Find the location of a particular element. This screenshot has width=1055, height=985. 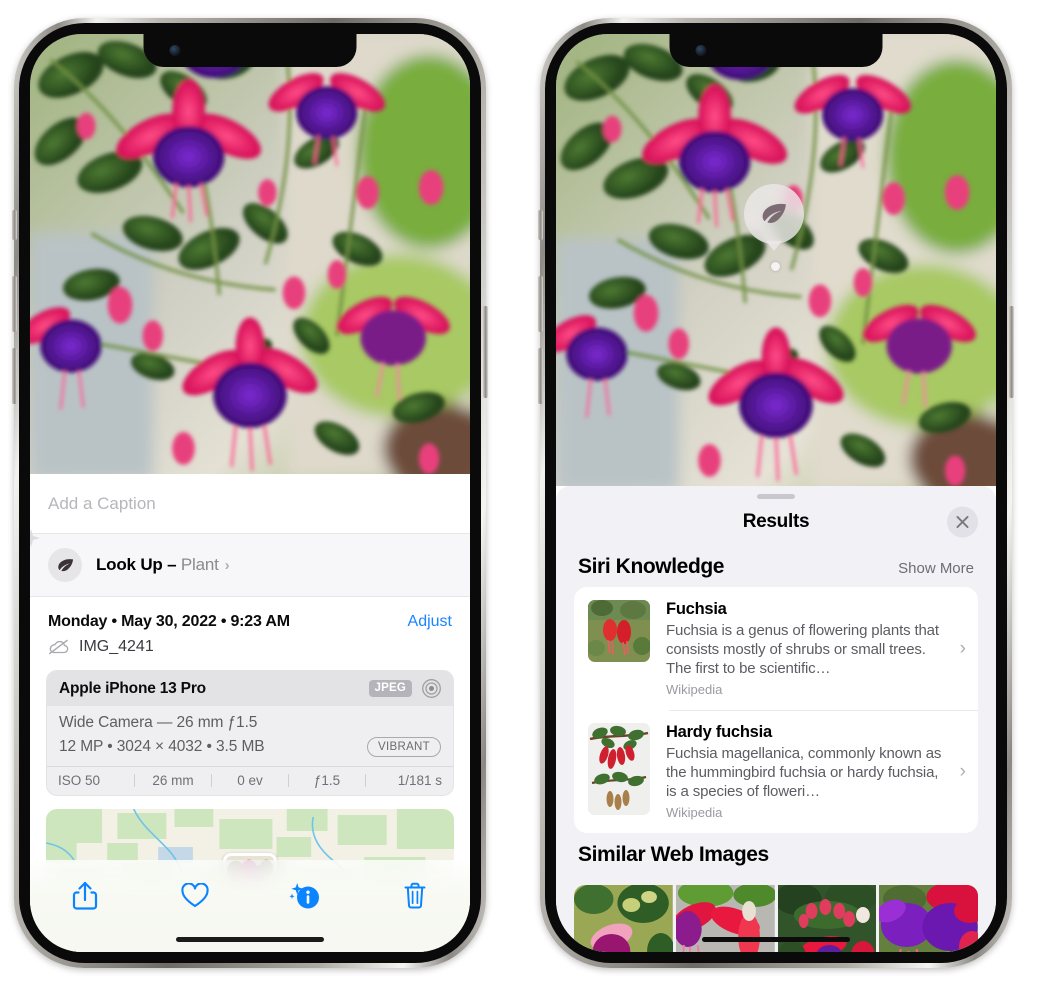

sheet-header: Results is located at coordinates (776, 522).